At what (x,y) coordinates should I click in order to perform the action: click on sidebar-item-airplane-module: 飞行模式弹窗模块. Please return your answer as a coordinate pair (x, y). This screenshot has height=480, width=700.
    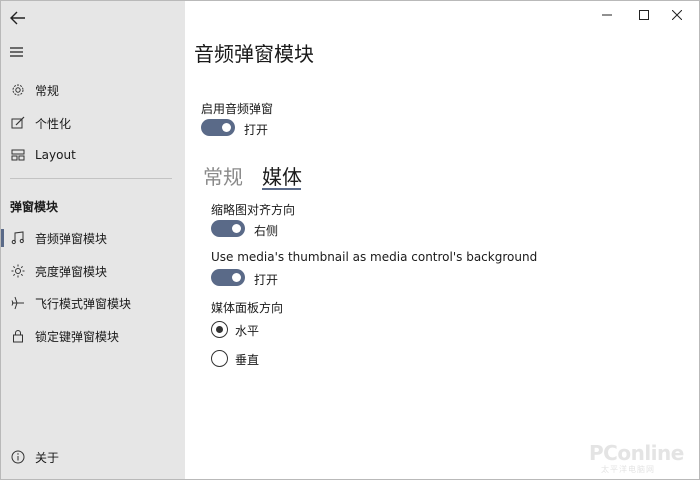
    Looking at the image, I should click on (93, 303).